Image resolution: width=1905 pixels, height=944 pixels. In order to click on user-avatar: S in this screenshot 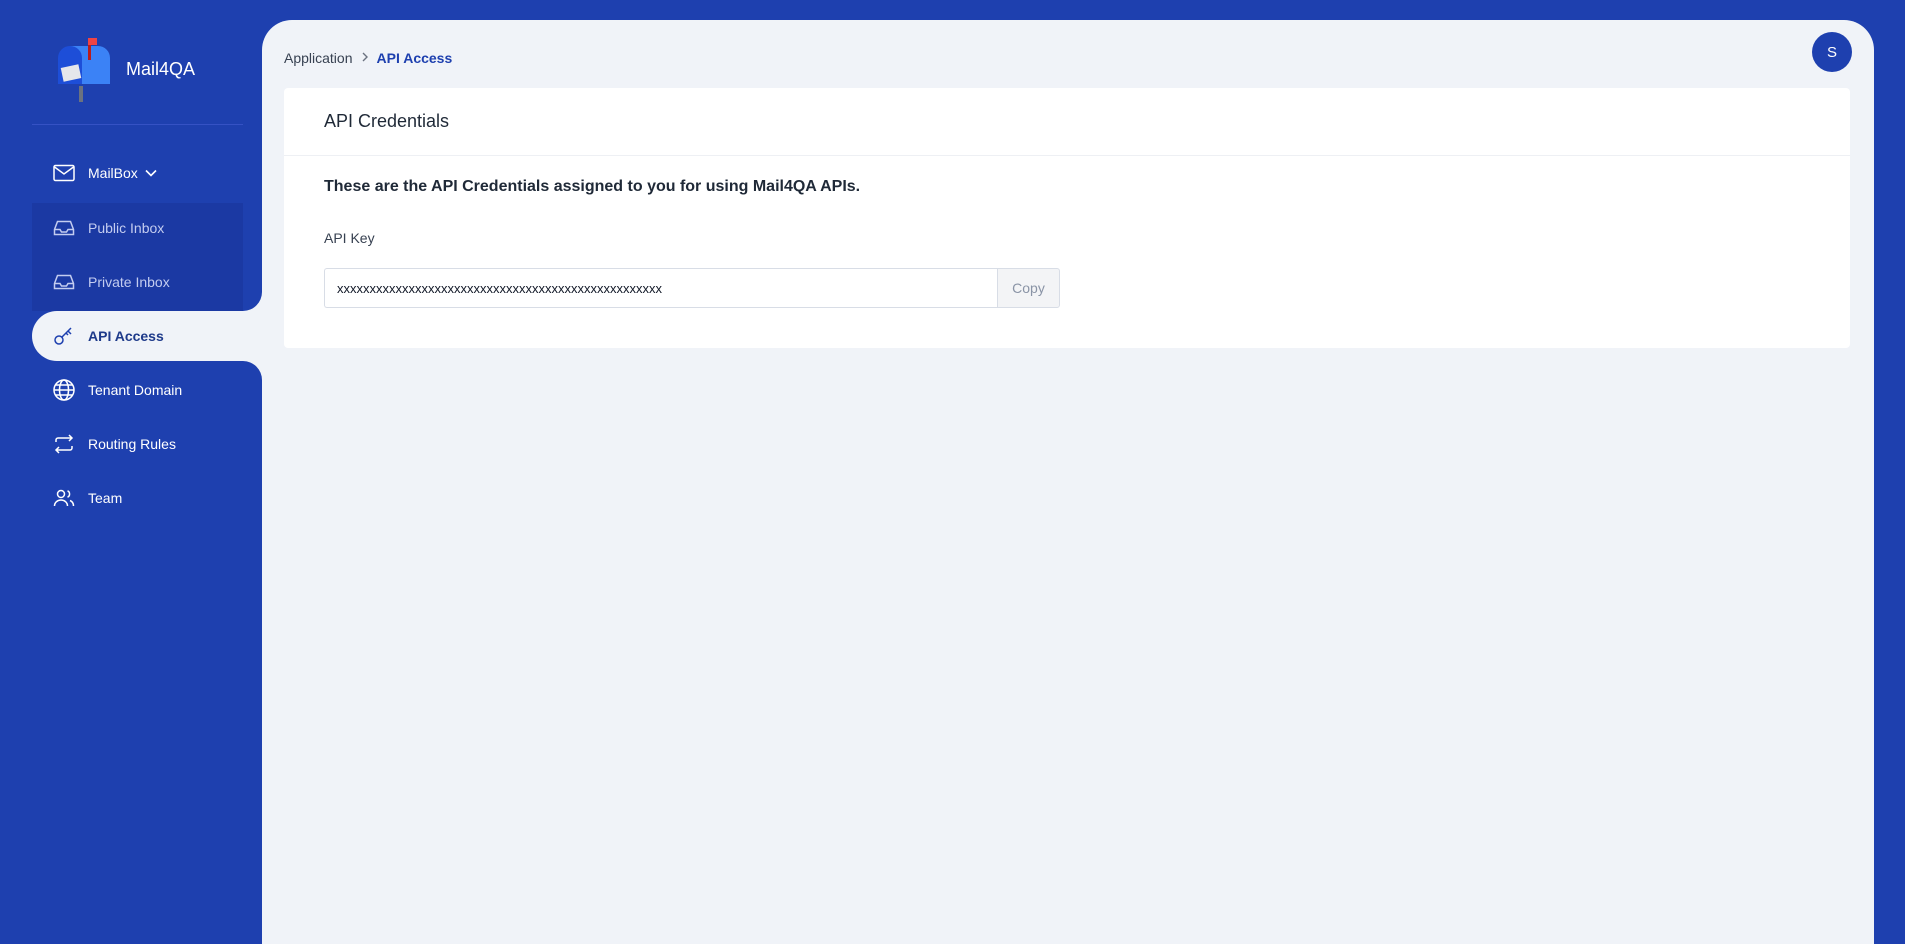, I will do `click(1832, 52)`.